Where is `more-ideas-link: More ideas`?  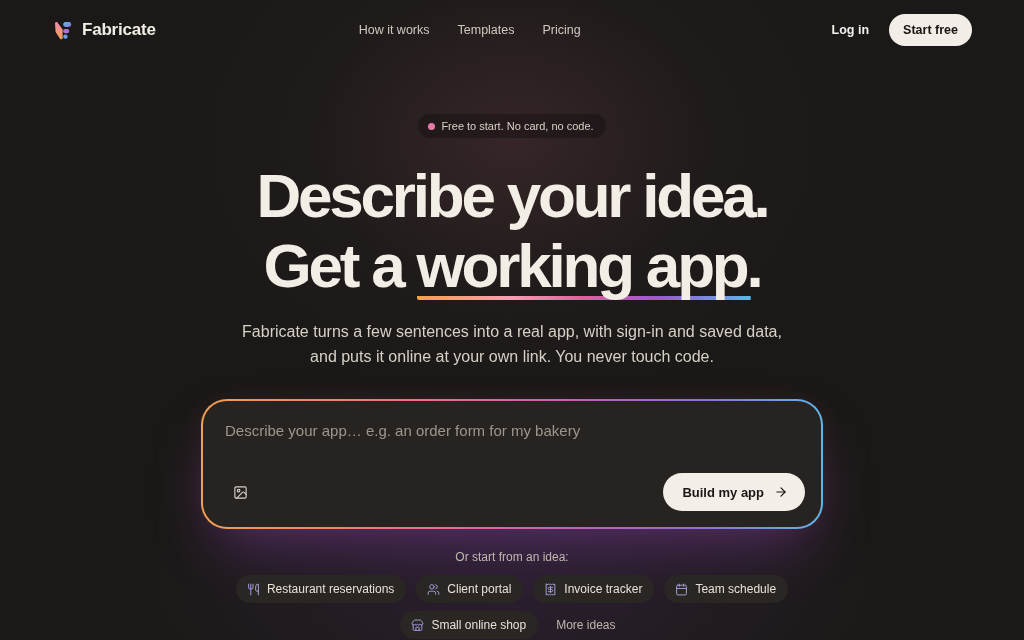
more-ideas-link: More ideas is located at coordinates (586, 625).